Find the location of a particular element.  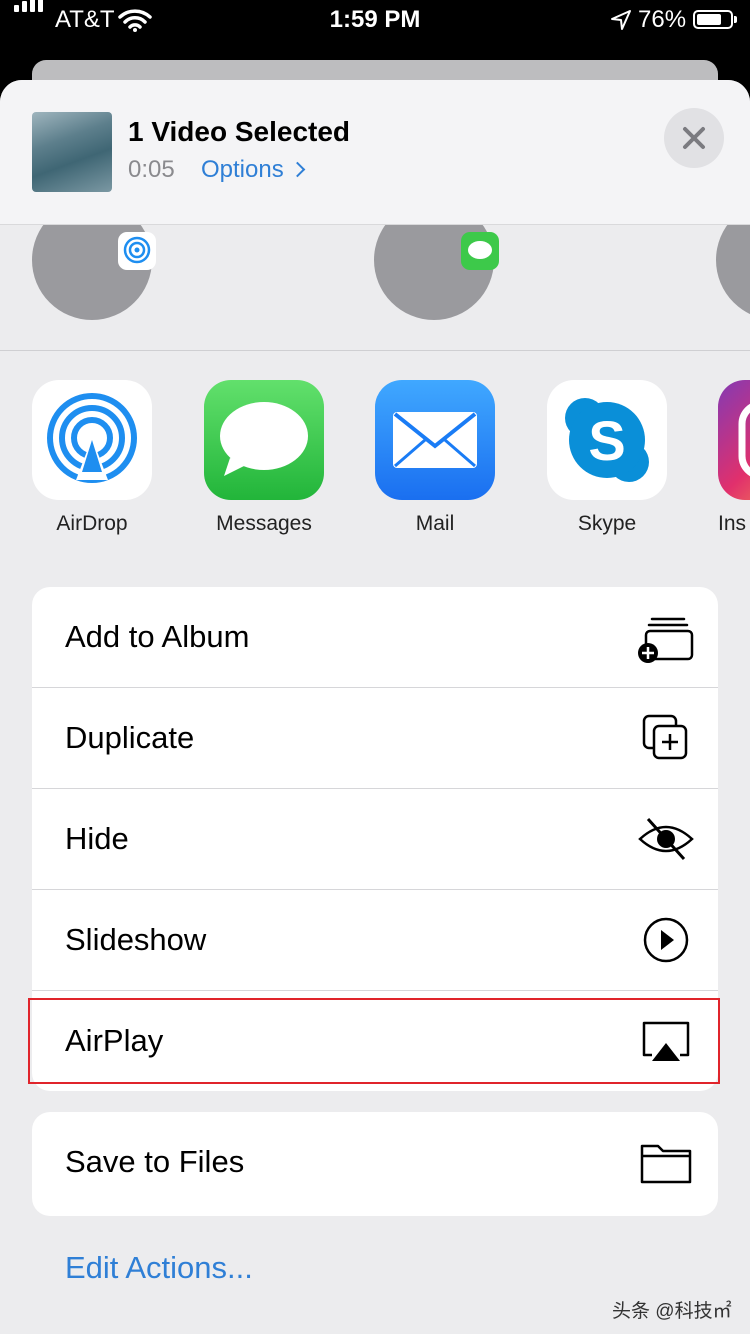

action-label: Hide is located at coordinates (97, 838).